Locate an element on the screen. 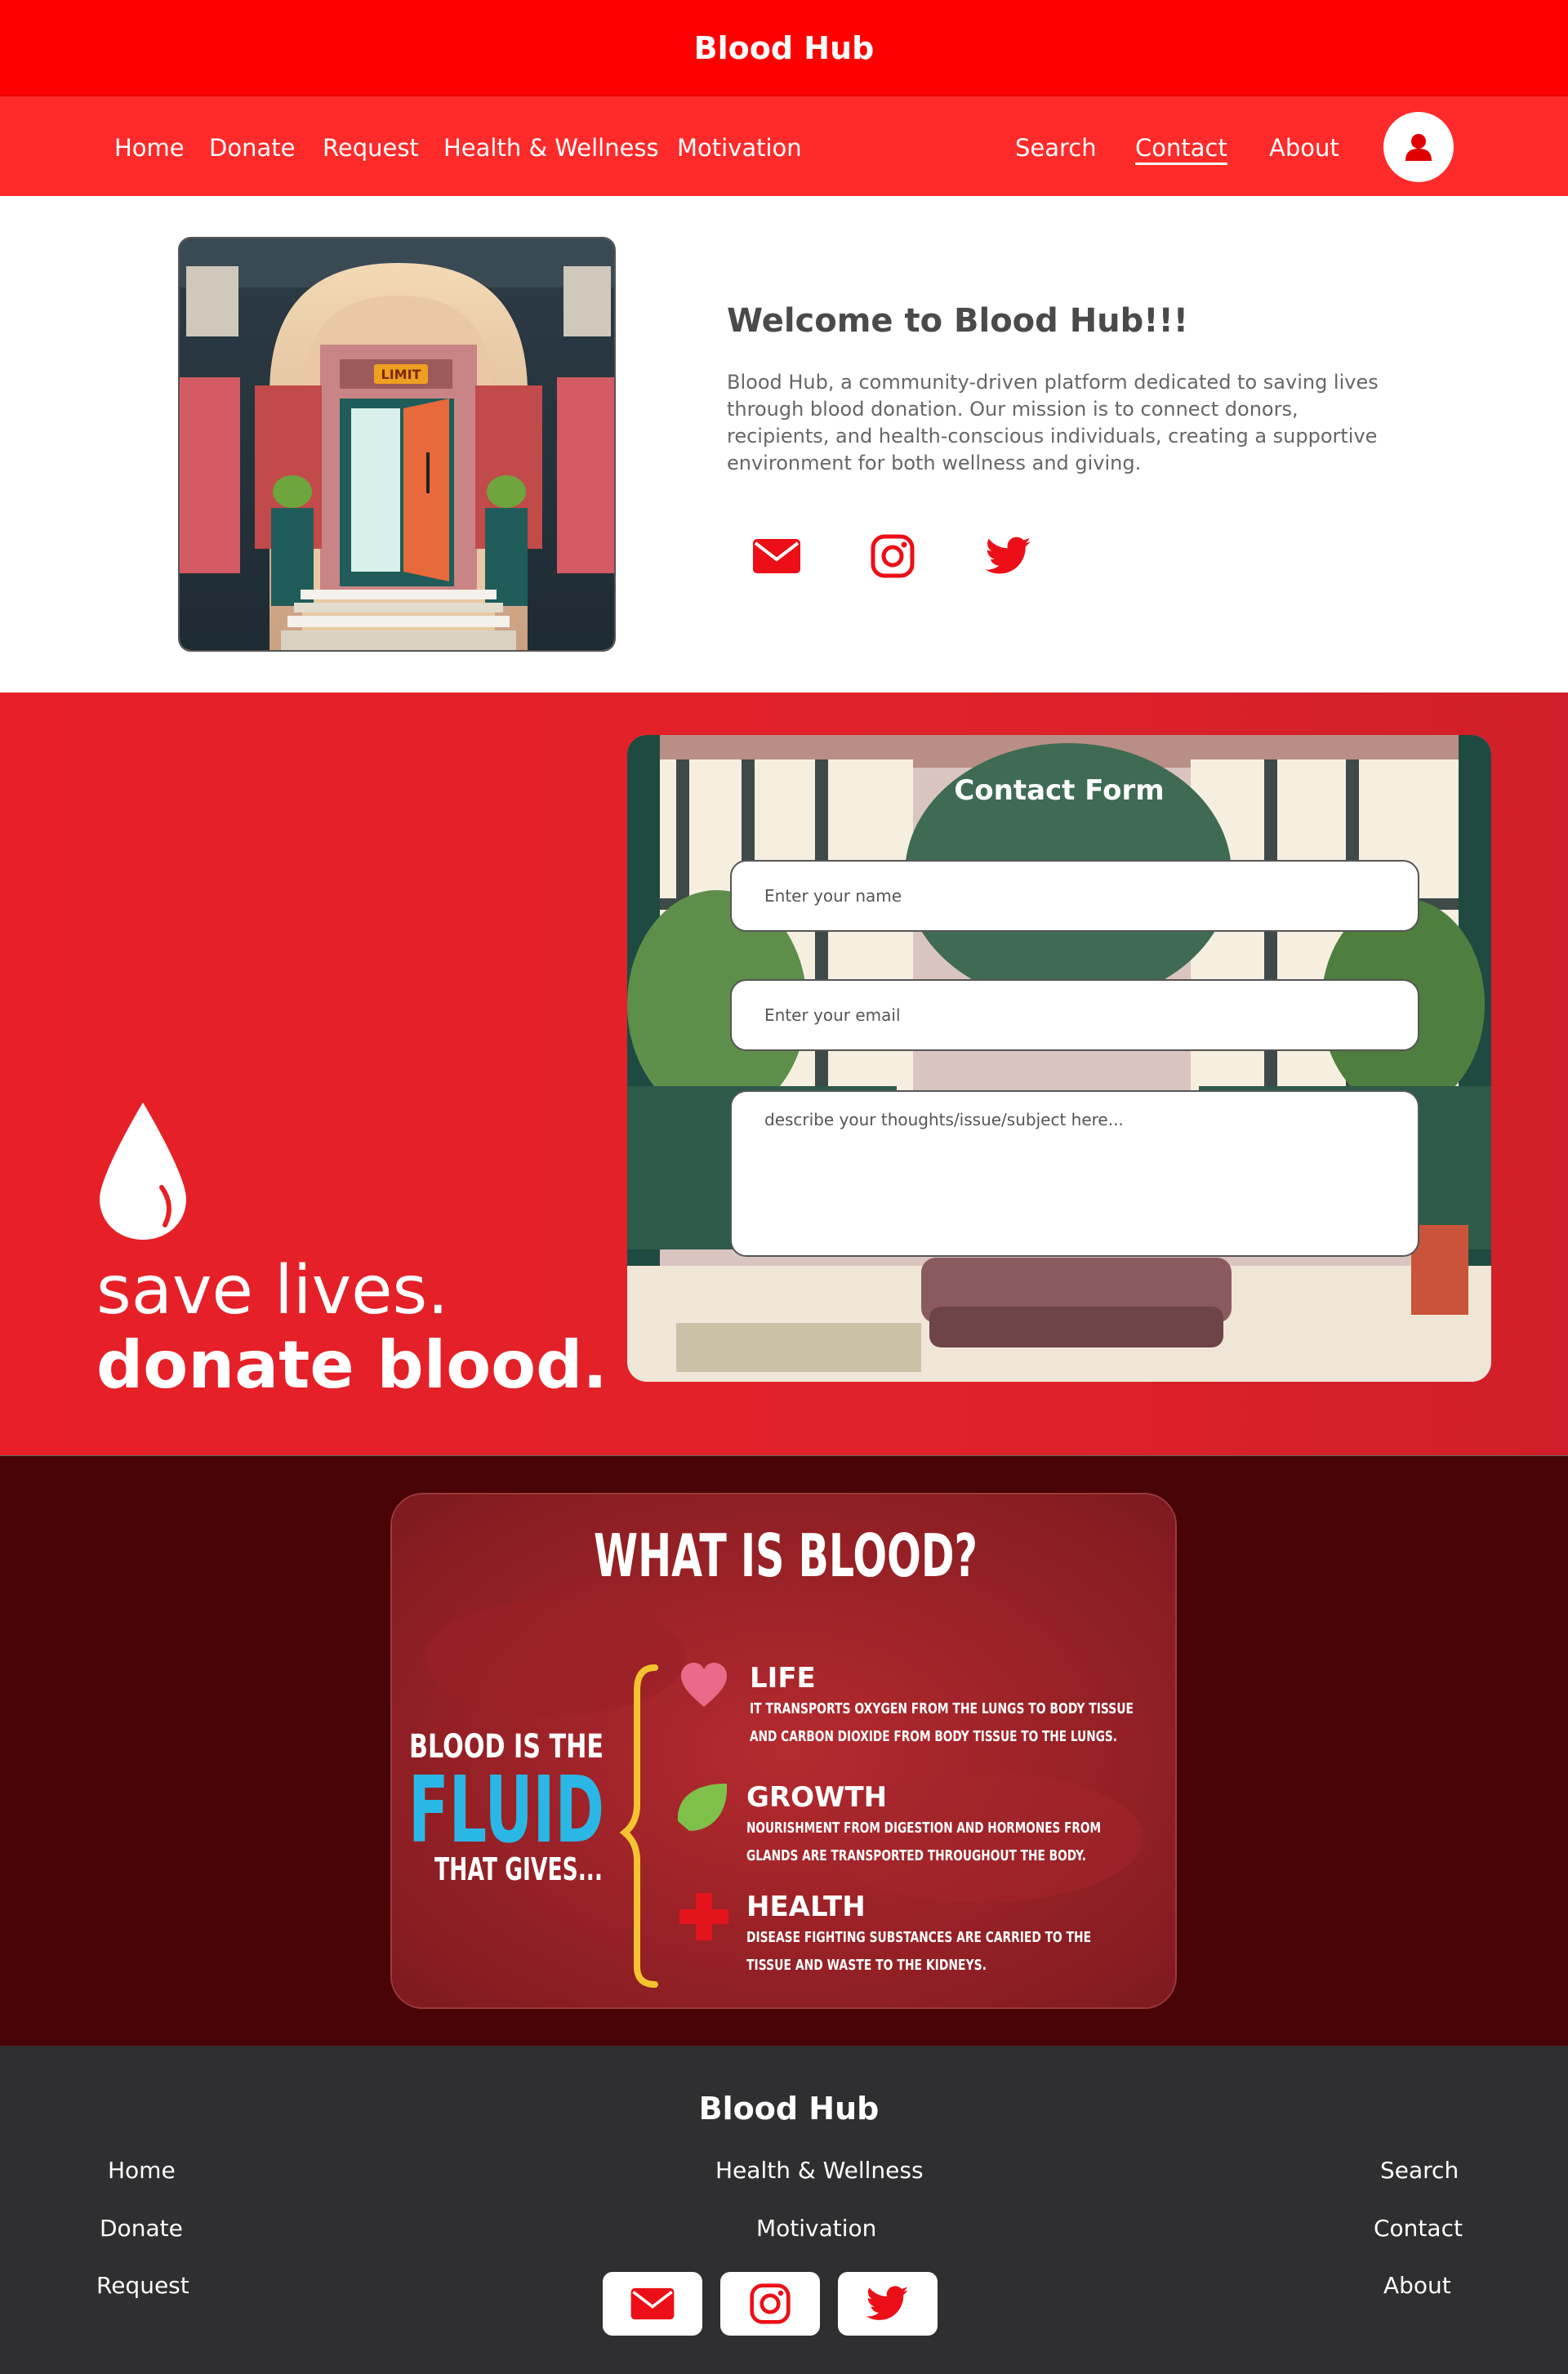  item-growth-heading: GROWTH is located at coordinates (816, 1797).